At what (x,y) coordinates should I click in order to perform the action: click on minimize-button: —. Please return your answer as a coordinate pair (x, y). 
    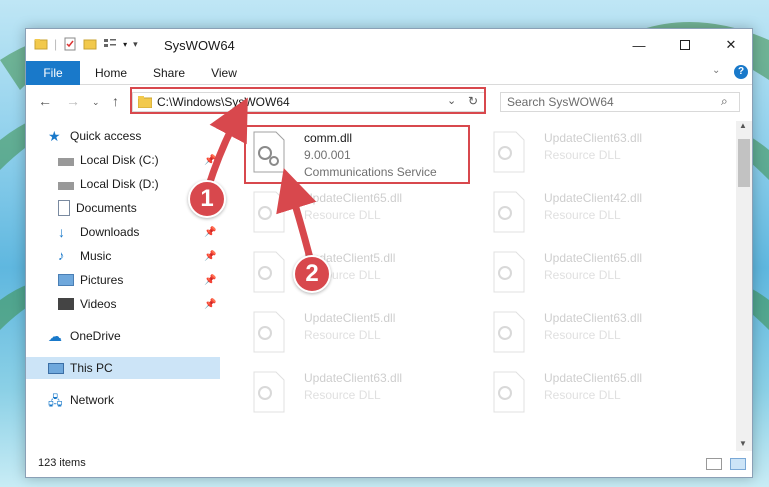
    Looking at the image, I should click on (639, 45).